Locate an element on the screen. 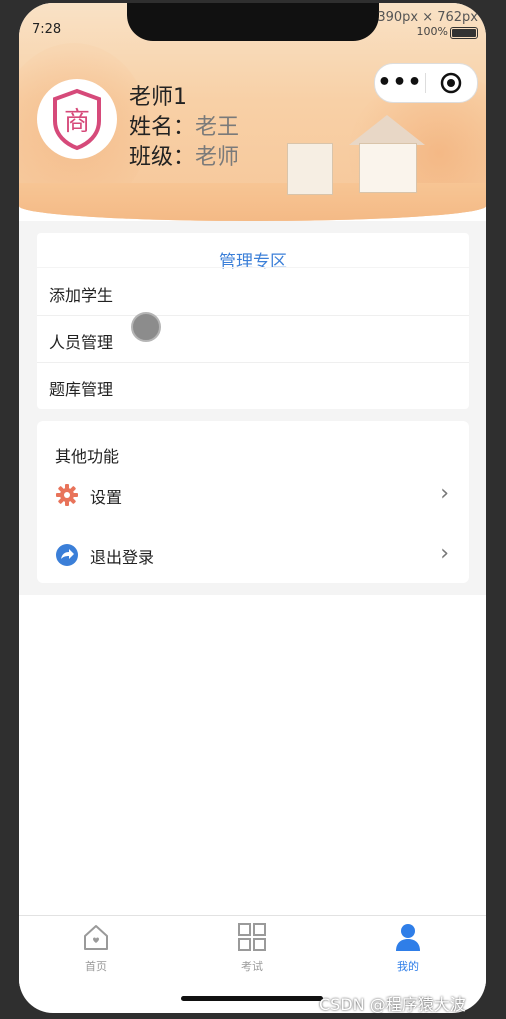 The width and height of the screenshot is (506, 1019). close-miniprogram-button is located at coordinates (451, 83).